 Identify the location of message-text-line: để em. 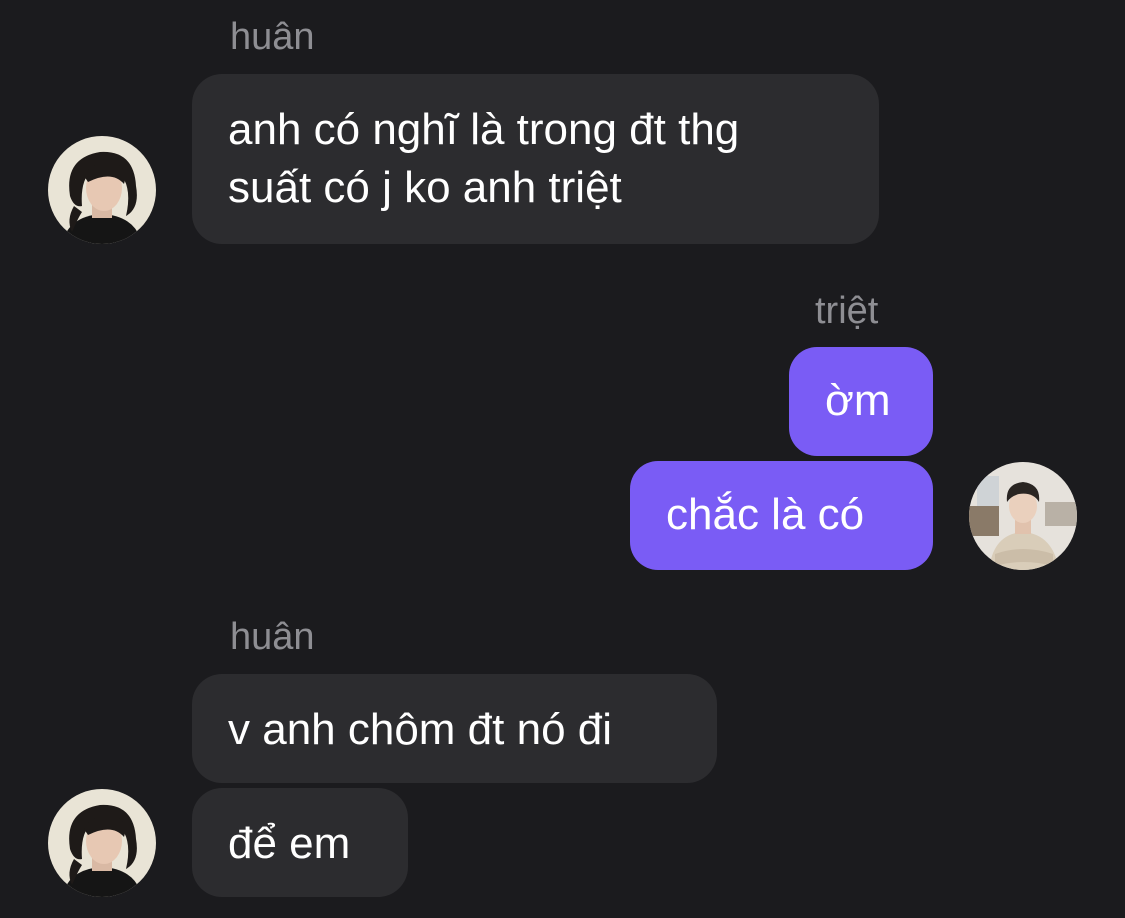
(289, 843).